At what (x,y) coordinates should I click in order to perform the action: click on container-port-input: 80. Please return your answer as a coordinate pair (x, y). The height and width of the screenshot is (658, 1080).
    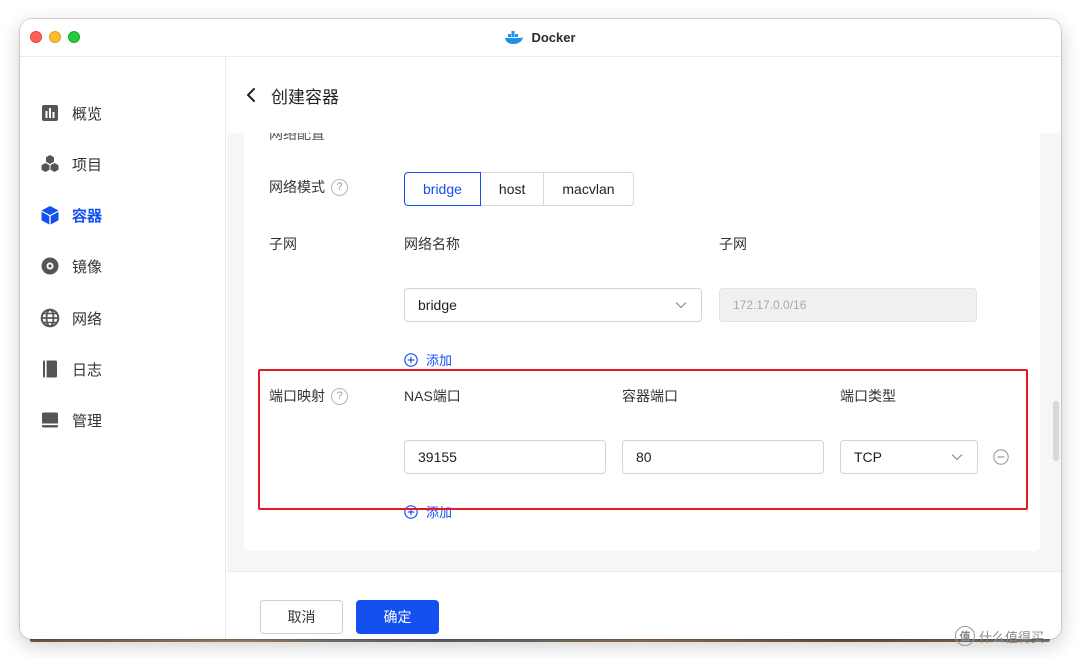
    Looking at the image, I should click on (723, 457).